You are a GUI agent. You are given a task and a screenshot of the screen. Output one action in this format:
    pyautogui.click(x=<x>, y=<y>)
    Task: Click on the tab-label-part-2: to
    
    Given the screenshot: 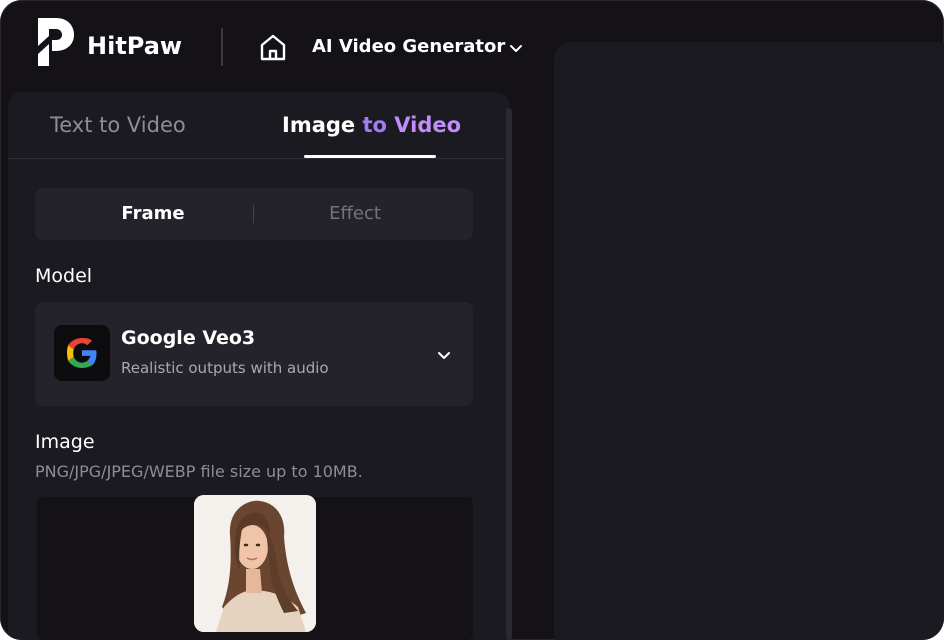 What is the action you would take?
    pyautogui.click(x=374, y=125)
    